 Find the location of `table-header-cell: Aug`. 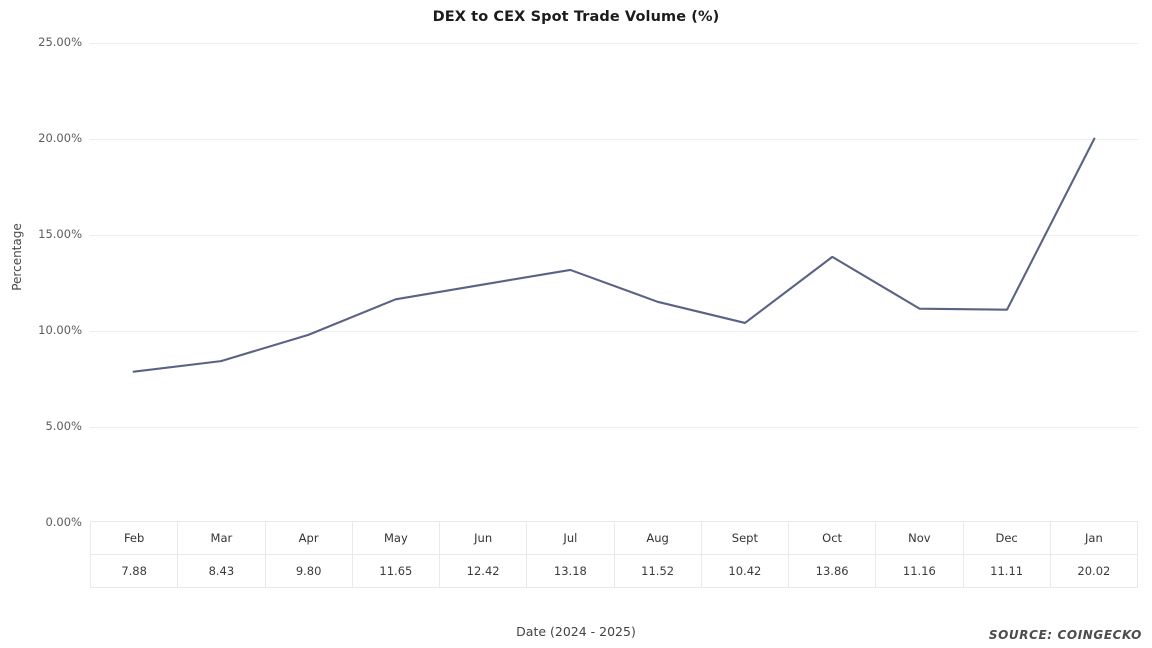

table-header-cell: Aug is located at coordinates (657, 538).